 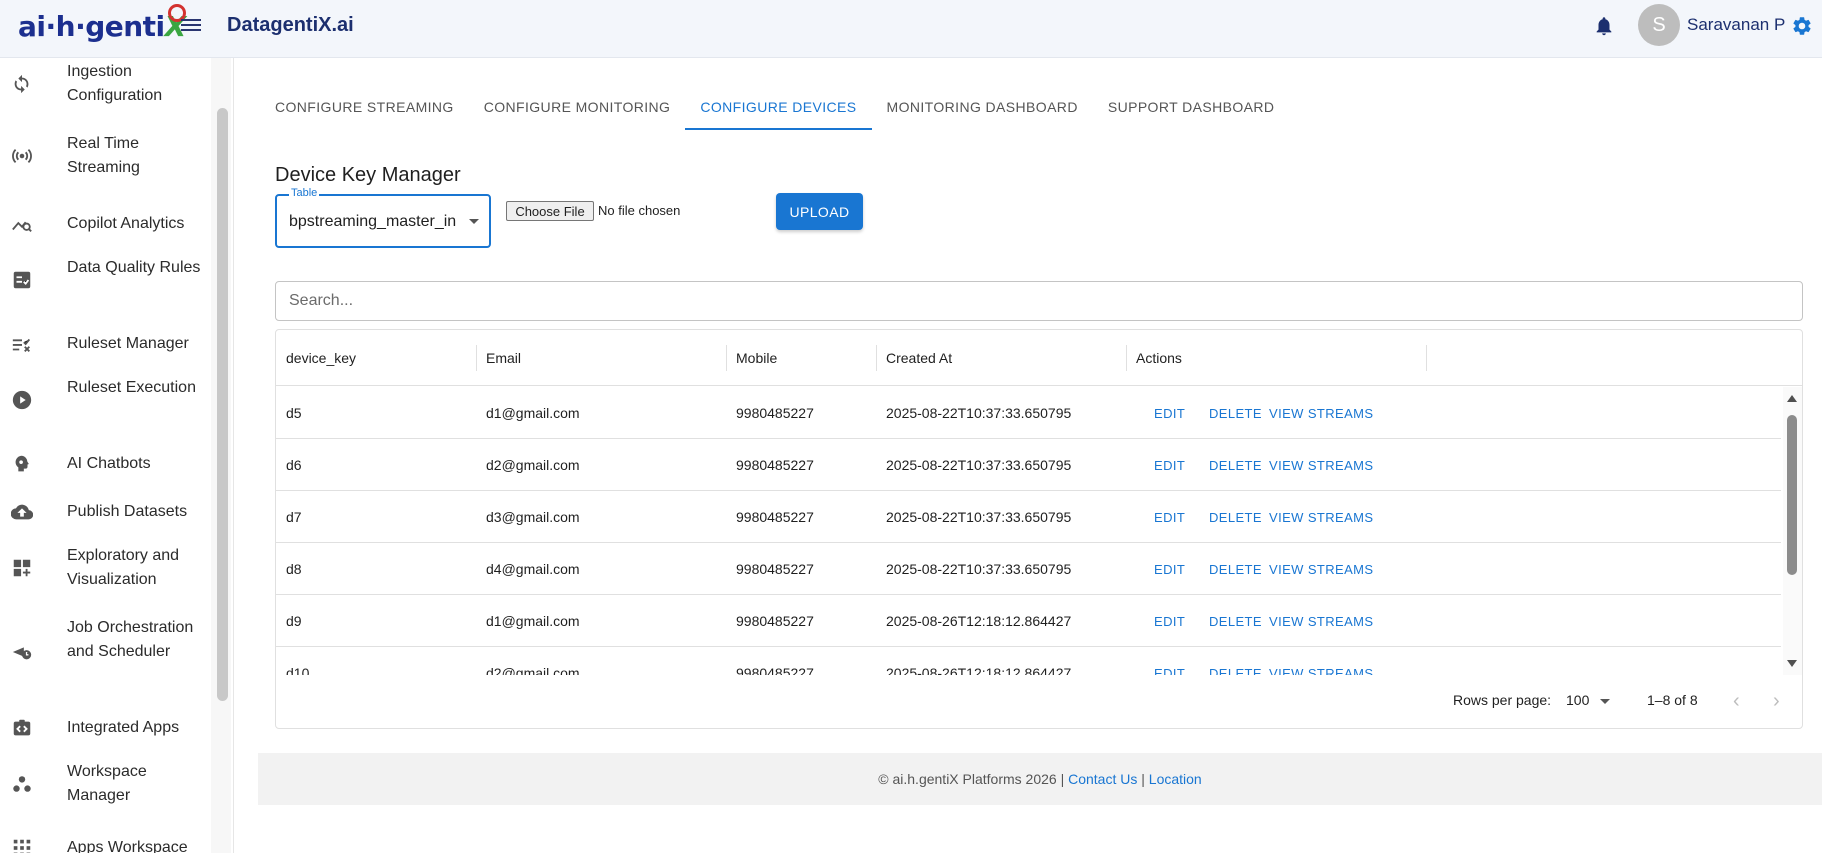 What do you see at coordinates (298, 670) in the screenshot?
I see `cell-device-key: d10` at bounding box center [298, 670].